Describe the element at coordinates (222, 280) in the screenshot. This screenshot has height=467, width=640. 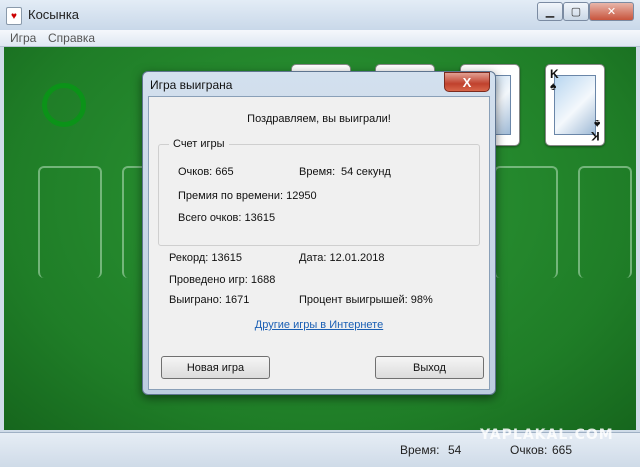
I see `games-played-text: Проведено игр: 1688` at that location.